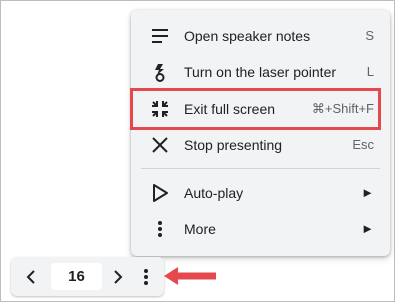 The height and width of the screenshot is (302, 395). I want to click on menu-item-shortcut: Esc, so click(363, 144).